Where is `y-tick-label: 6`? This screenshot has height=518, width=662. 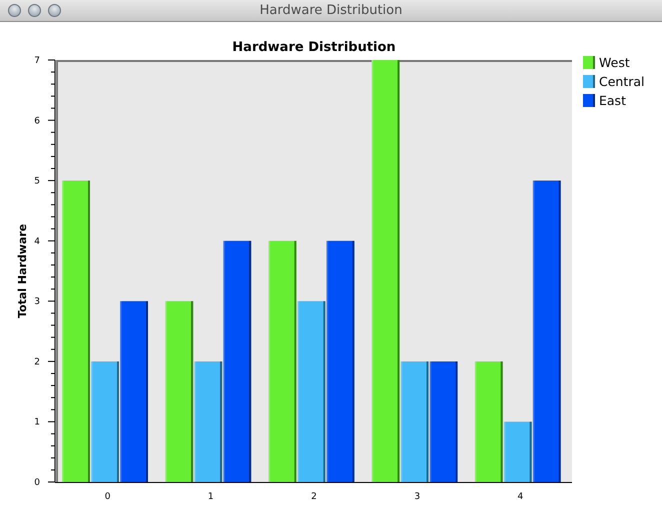
y-tick-label: 6 is located at coordinates (37, 121).